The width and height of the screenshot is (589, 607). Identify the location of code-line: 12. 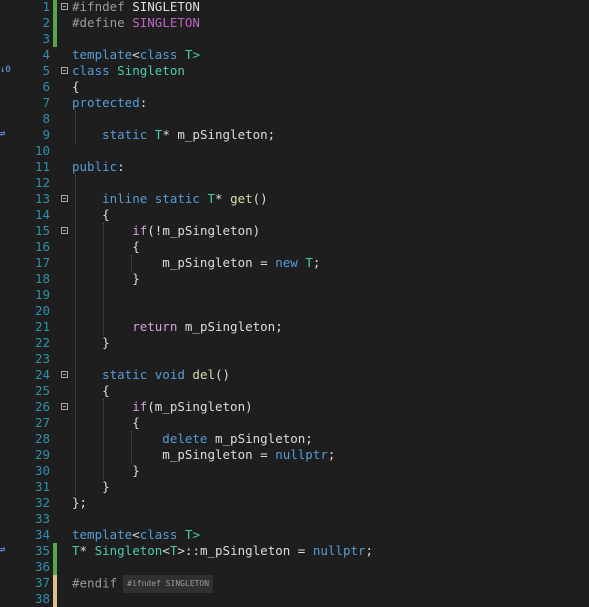
(294, 183).